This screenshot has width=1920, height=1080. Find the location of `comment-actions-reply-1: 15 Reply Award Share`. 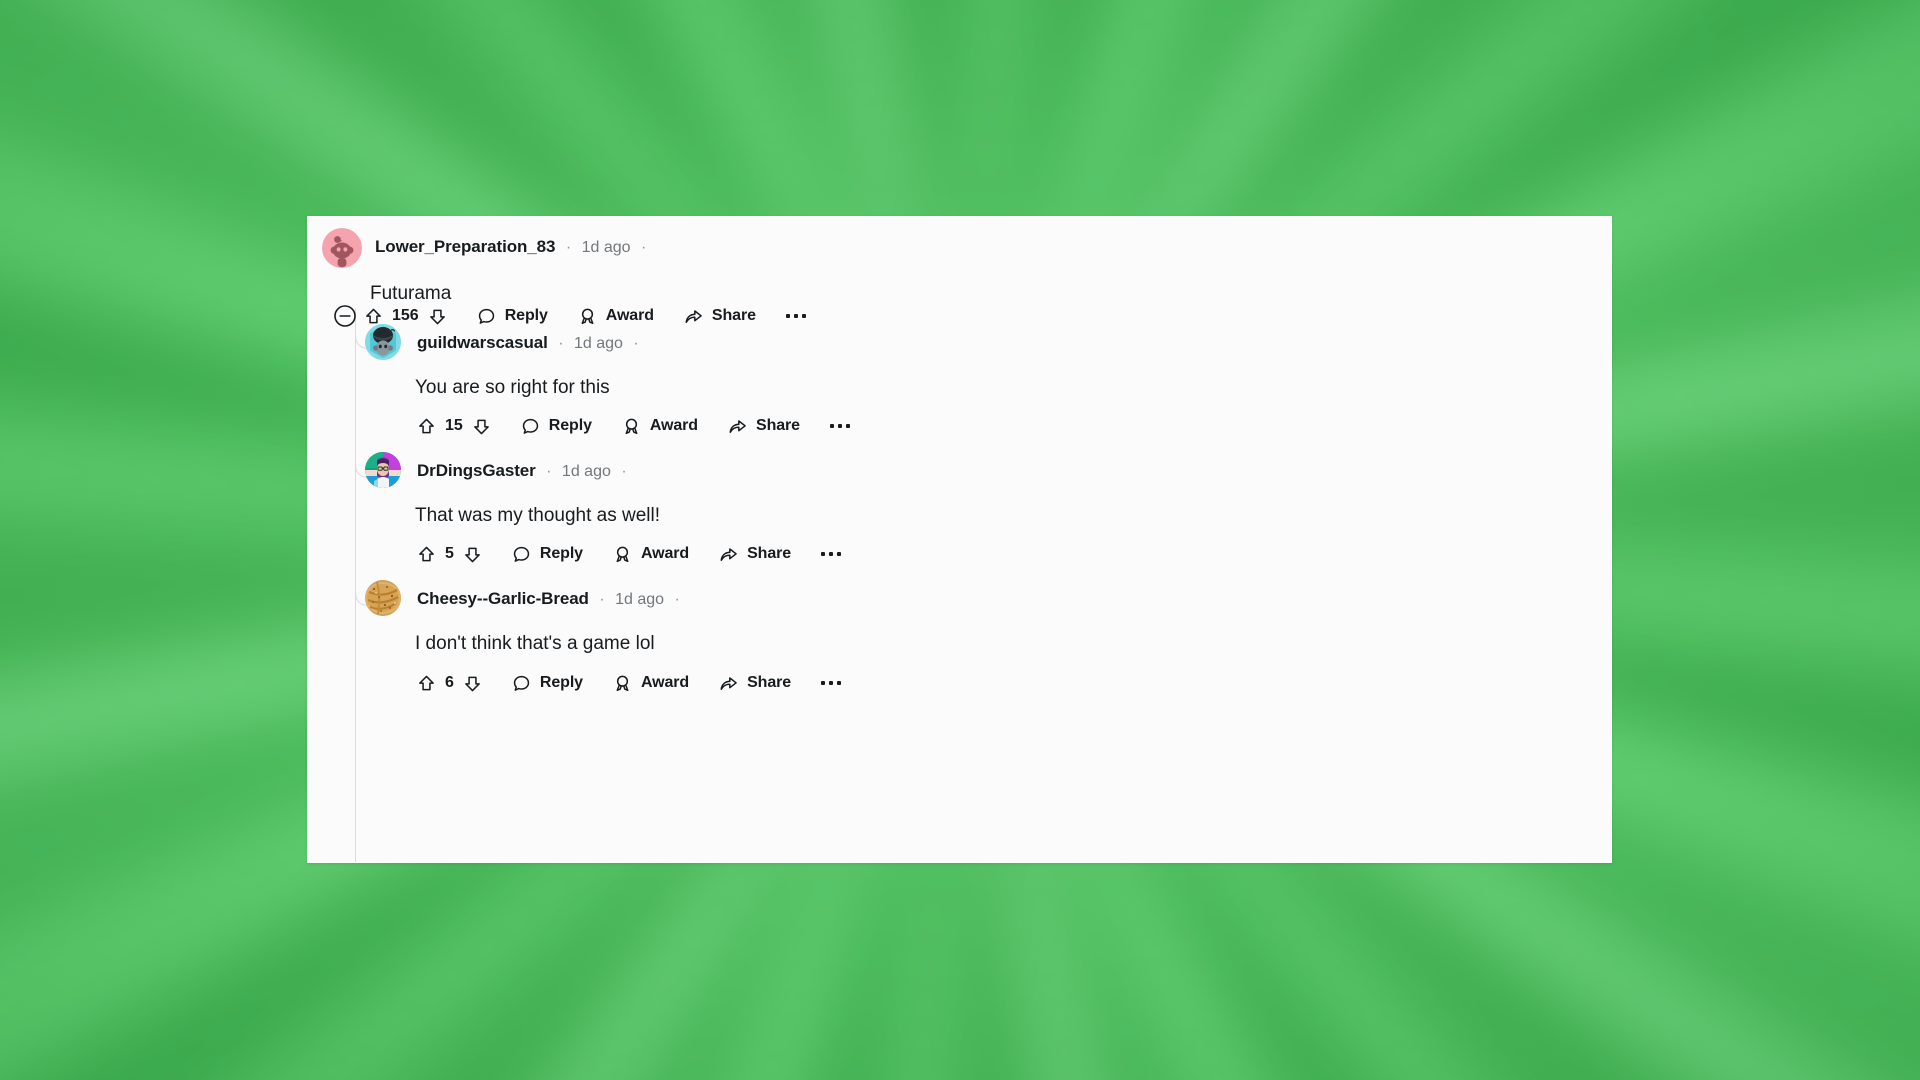

comment-actions-reply-1: 15 Reply Award Share is located at coordinates (633, 426).